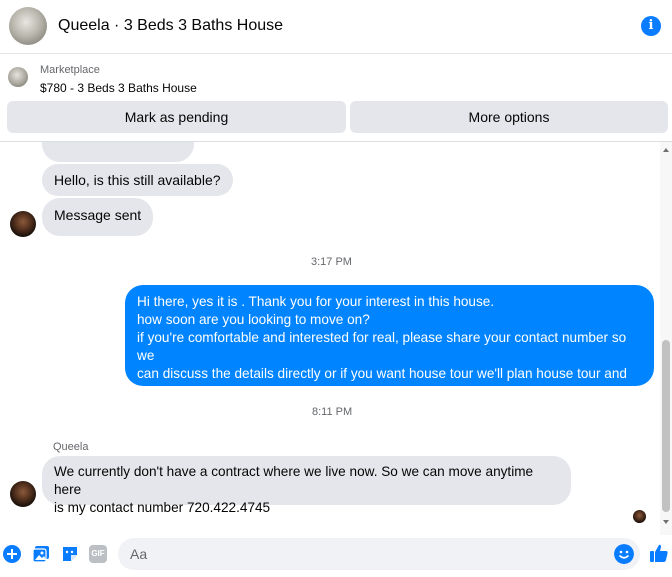 This screenshot has width=672, height=577. What do you see at coordinates (170, 26) in the screenshot?
I see `conversation-title: Queela · 3 Beds 3 Baths House` at bounding box center [170, 26].